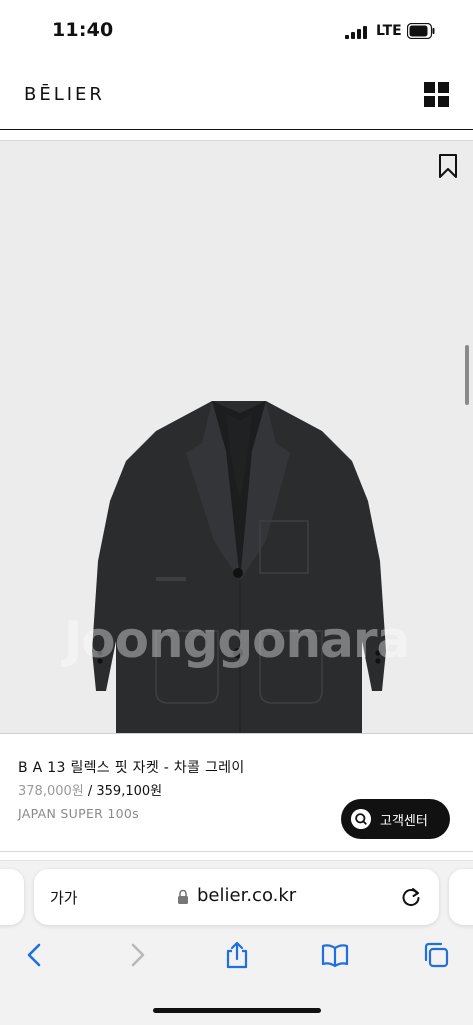  What do you see at coordinates (137, 955) in the screenshot?
I see `forward-icon` at bounding box center [137, 955].